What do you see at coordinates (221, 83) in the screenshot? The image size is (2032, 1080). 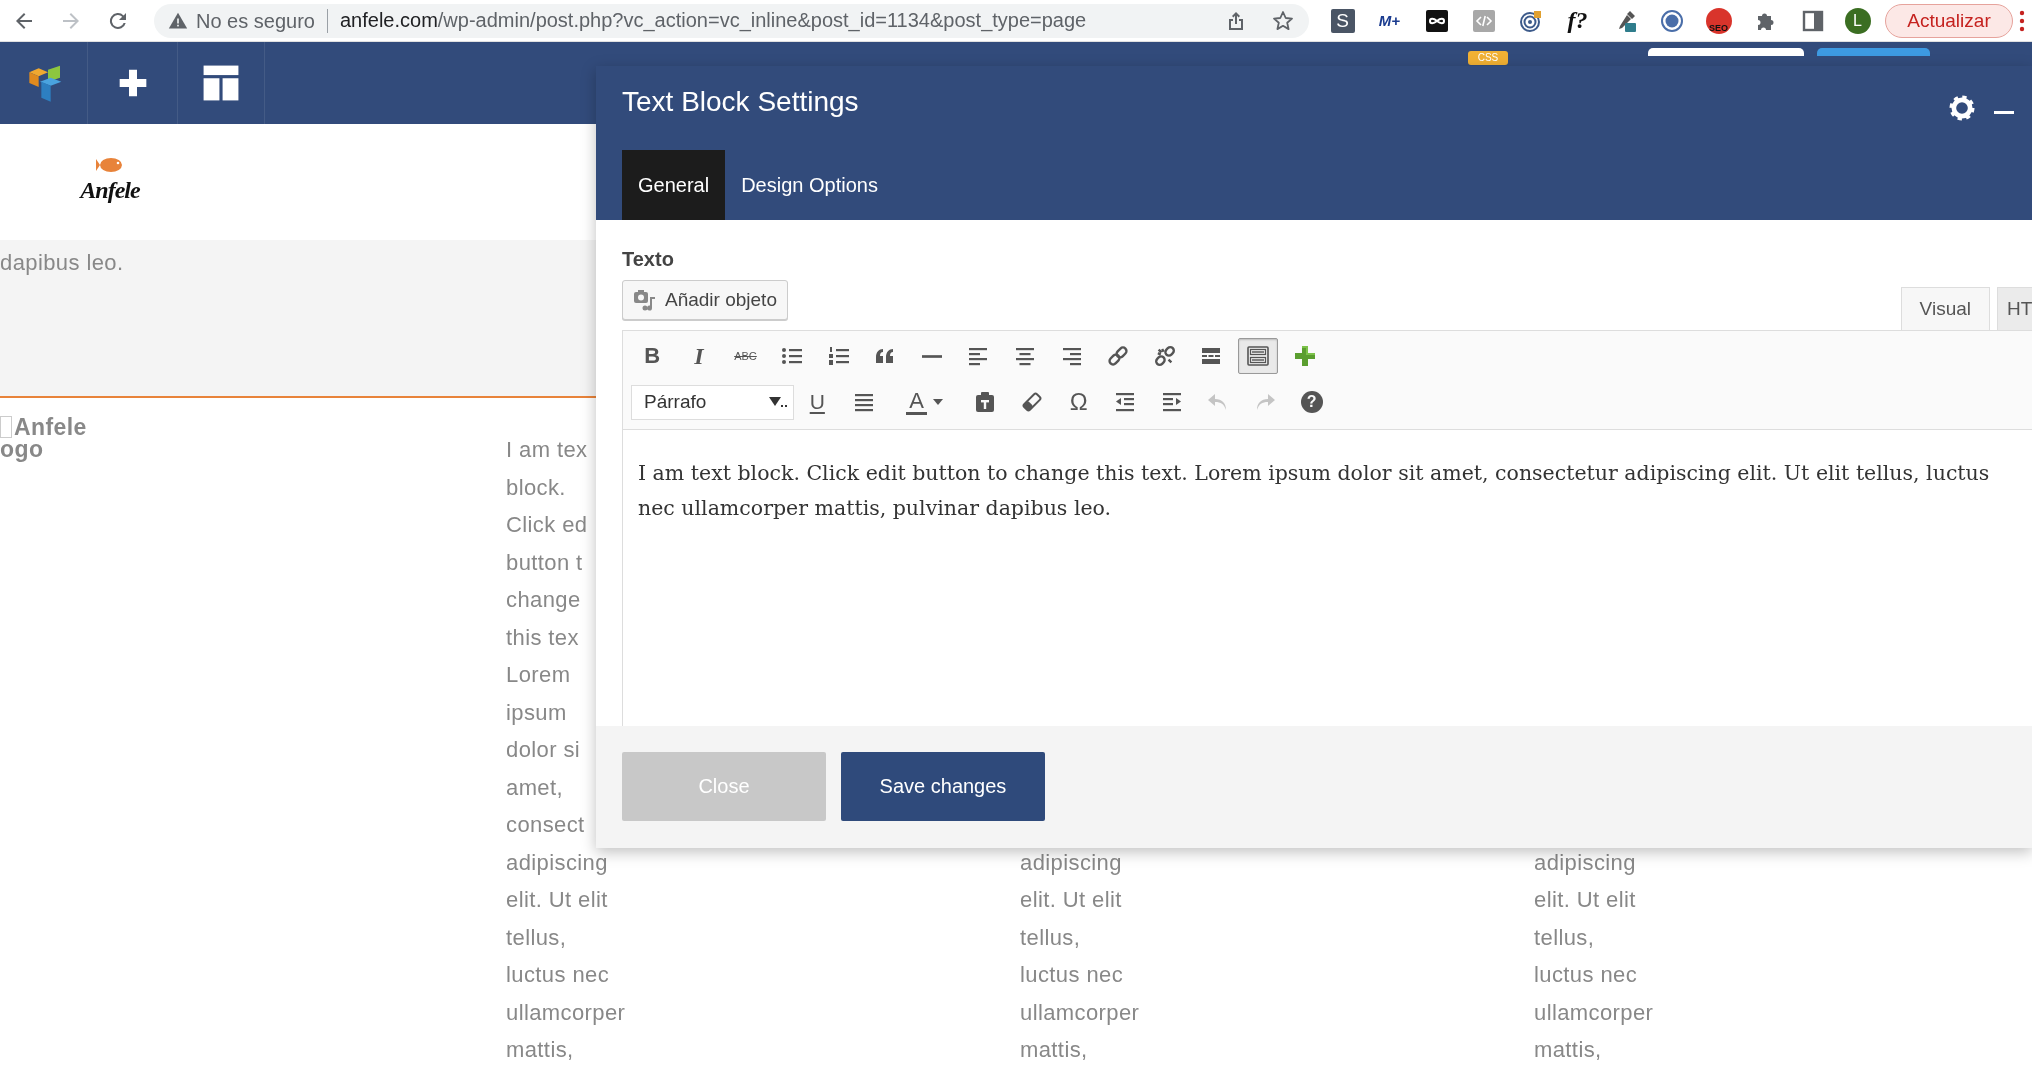 I see `layout-icon` at bounding box center [221, 83].